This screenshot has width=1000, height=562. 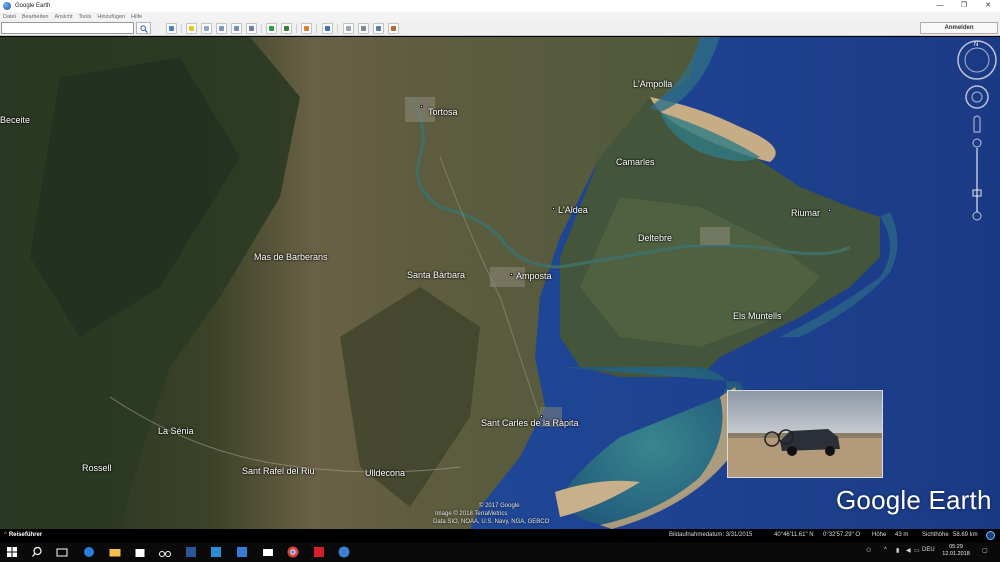 What do you see at coordinates (348, 28) in the screenshot?
I see `email-icon` at bounding box center [348, 28].